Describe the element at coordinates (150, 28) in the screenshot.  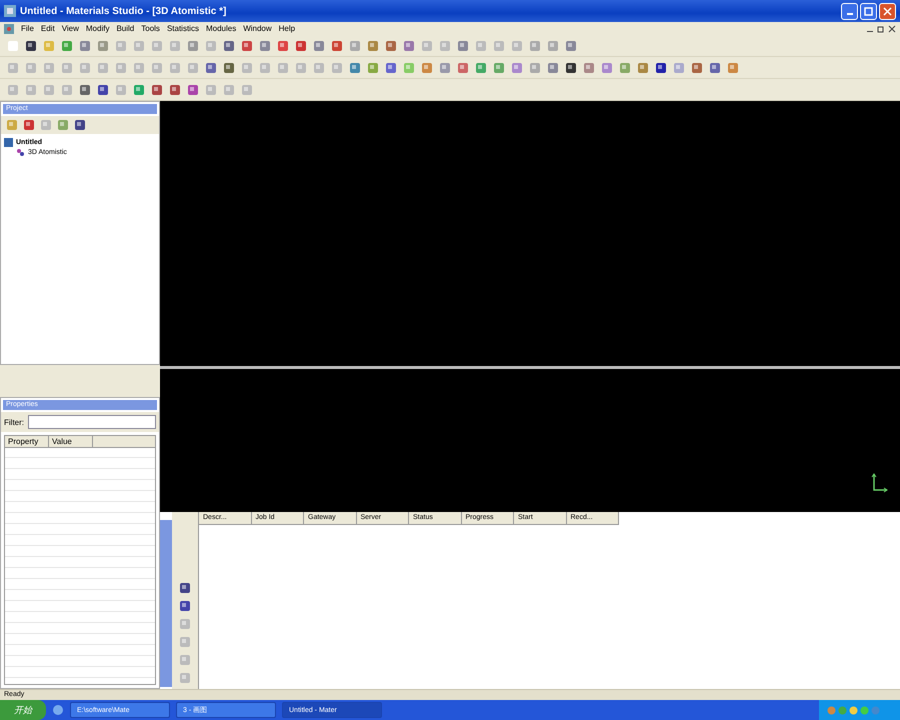
I see `menu-item: Tools` at that location.